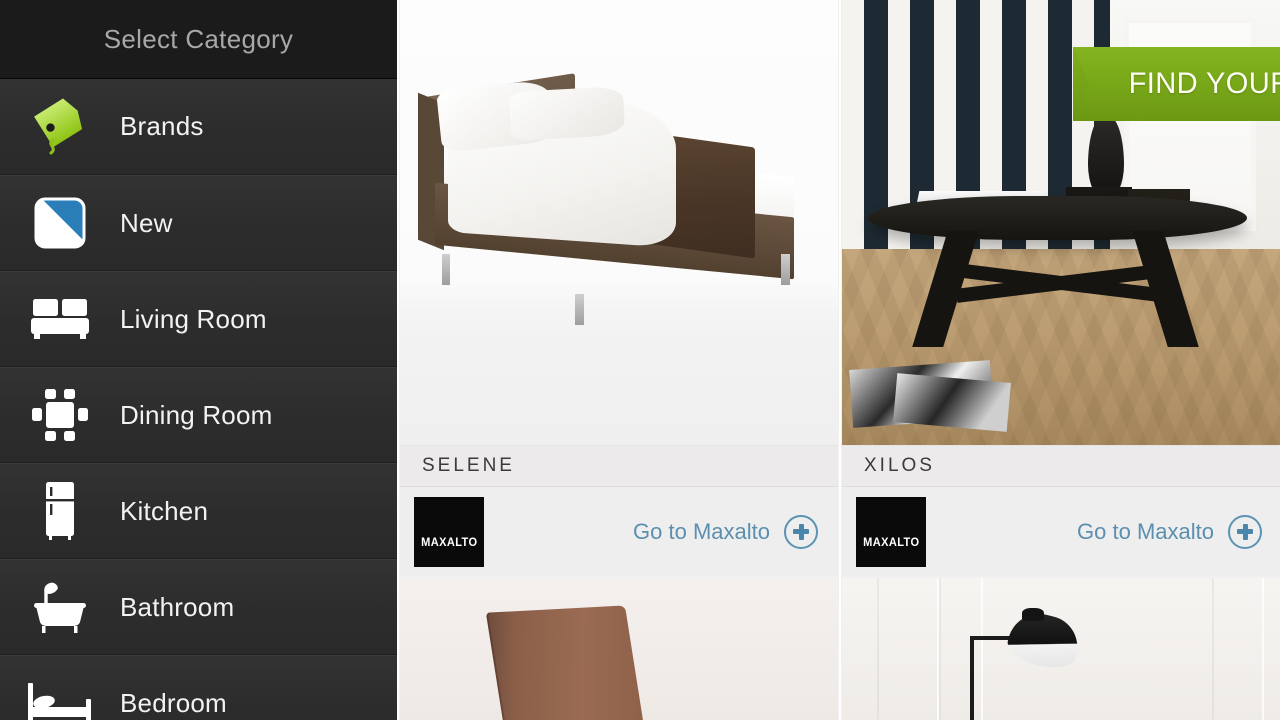  I want to click on sidebar-item-label: Living Room, so click(193, 318).